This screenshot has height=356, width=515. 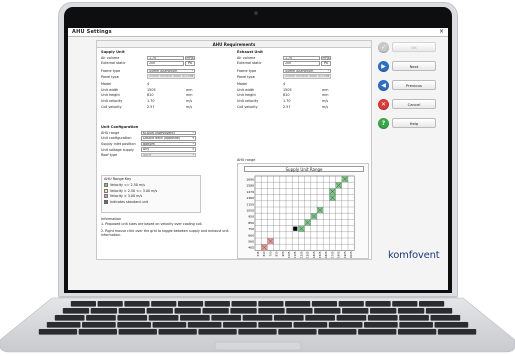 What do you see at coordinates (168, 133) in the screenshot?
I see `ahu-range-select: KLASIK [Komfovent]` at bounding box center [168, 133].